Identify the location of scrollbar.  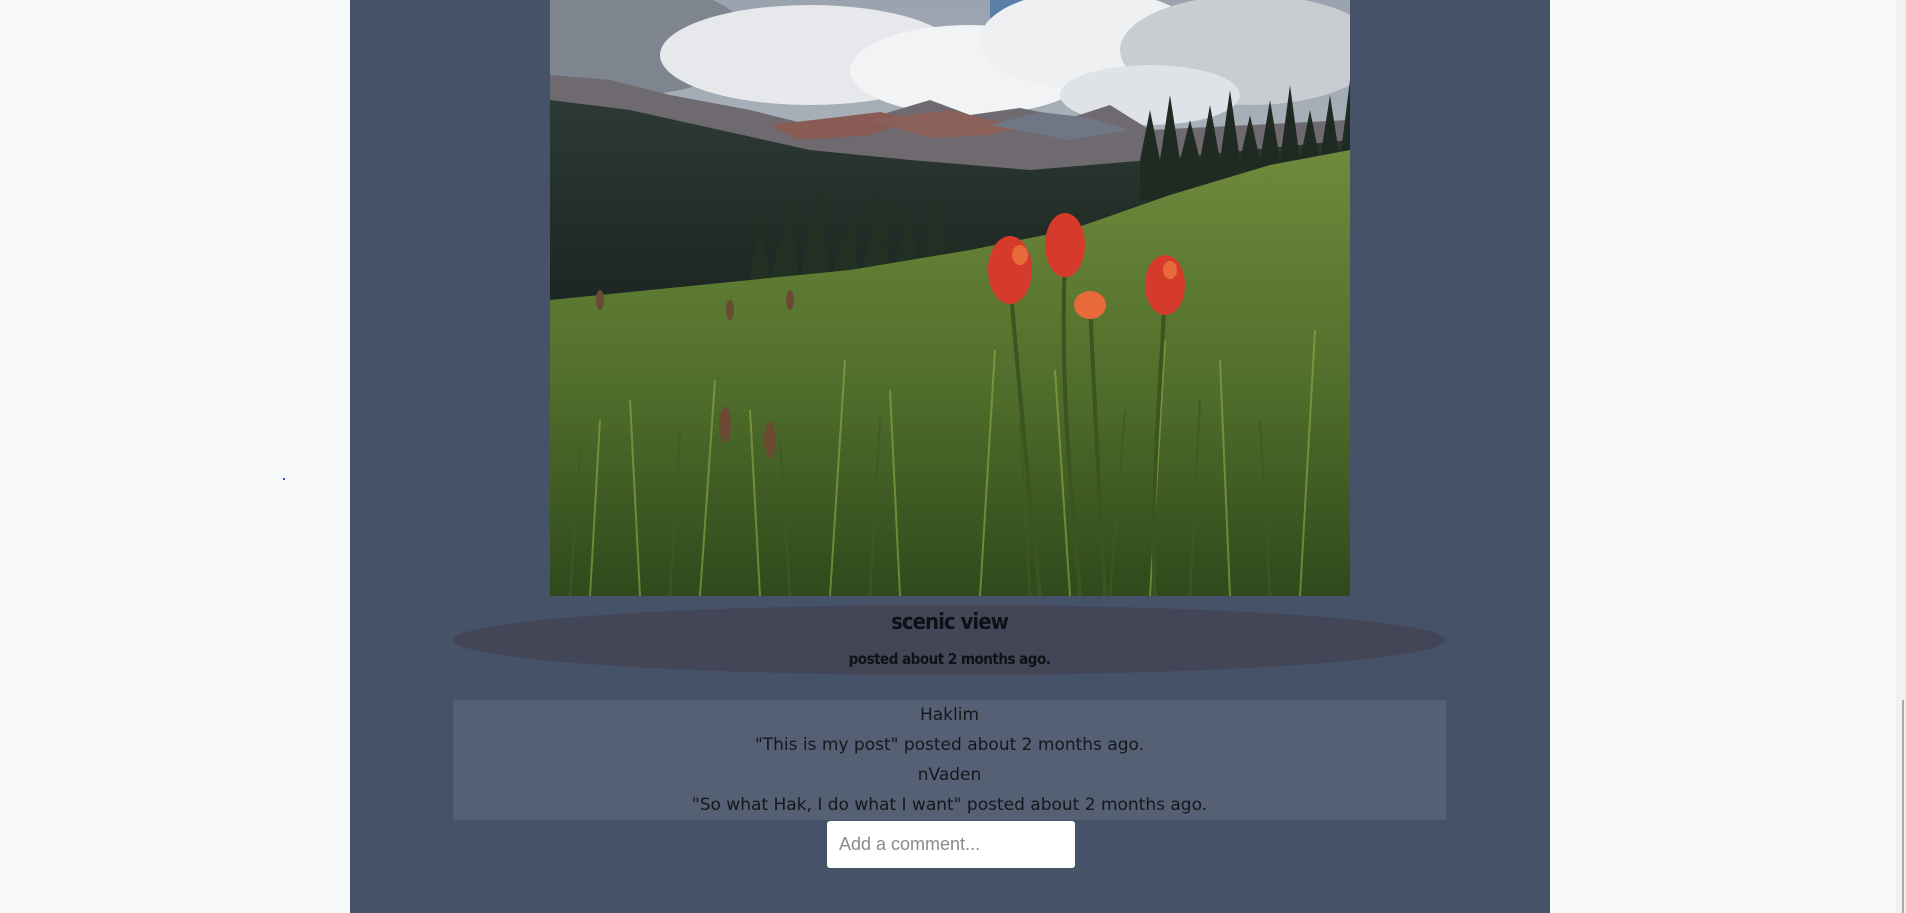
(1901, 456).